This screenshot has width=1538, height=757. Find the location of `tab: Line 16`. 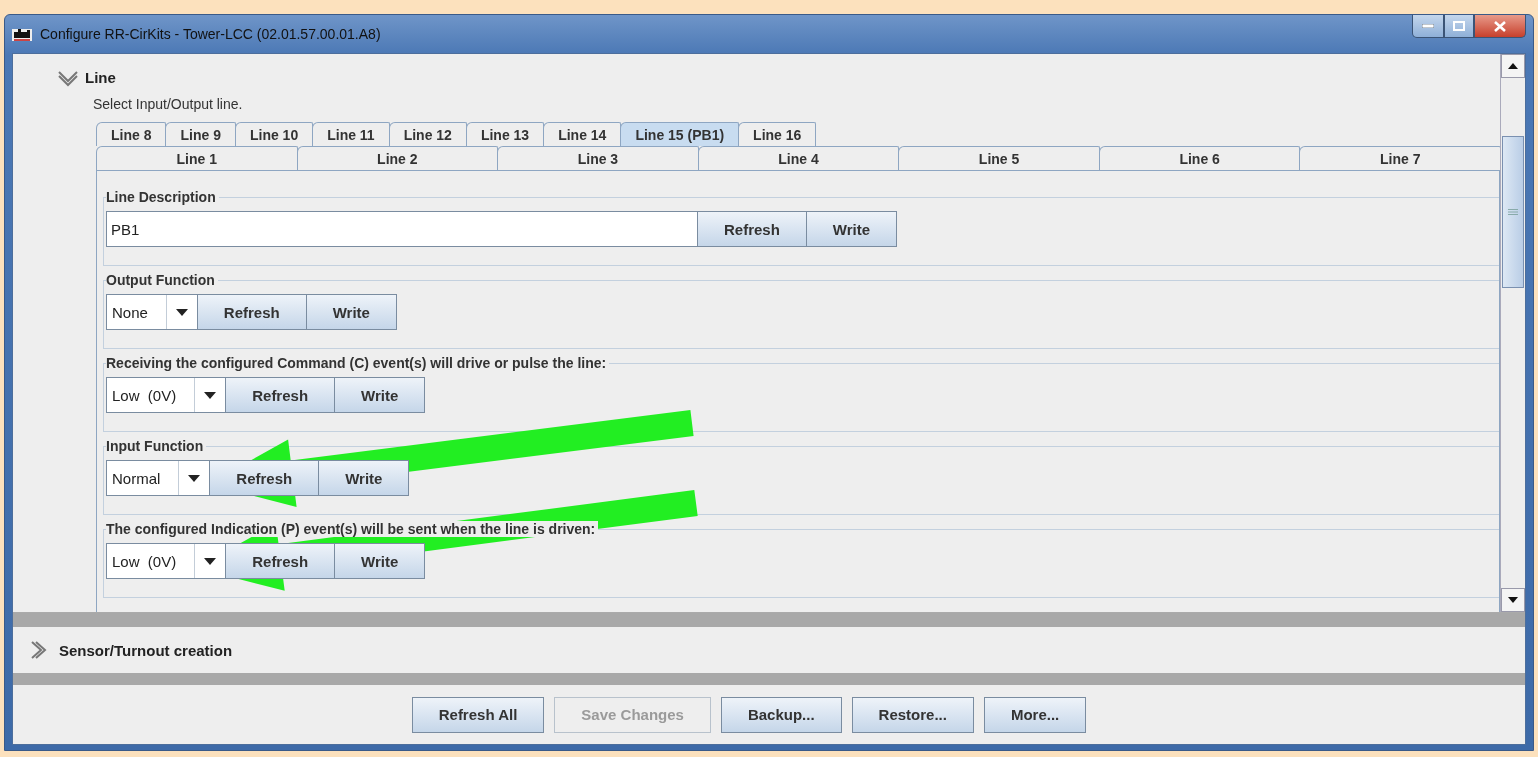

tab: Line 16 is located at coordinates (777, 134).